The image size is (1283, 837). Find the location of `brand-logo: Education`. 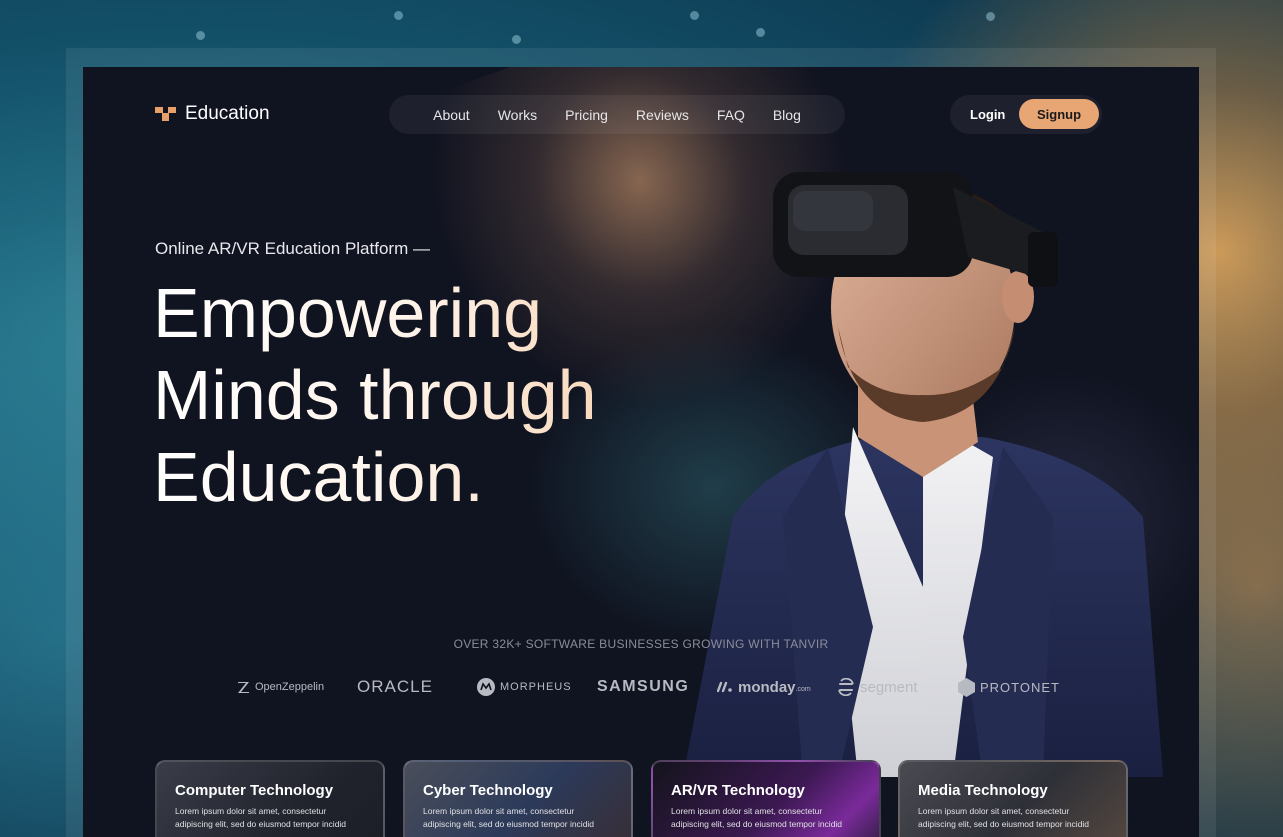

brand-logo: Education is located at coordinates (212, 114).